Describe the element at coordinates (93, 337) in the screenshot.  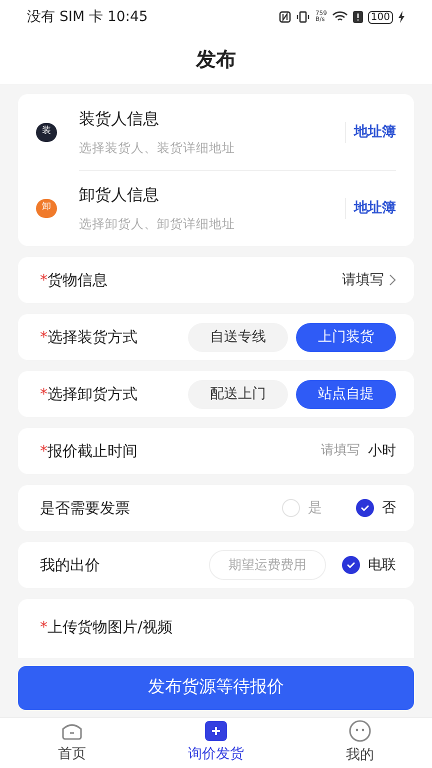
I see `field-label: 选择装货方式` at that location.